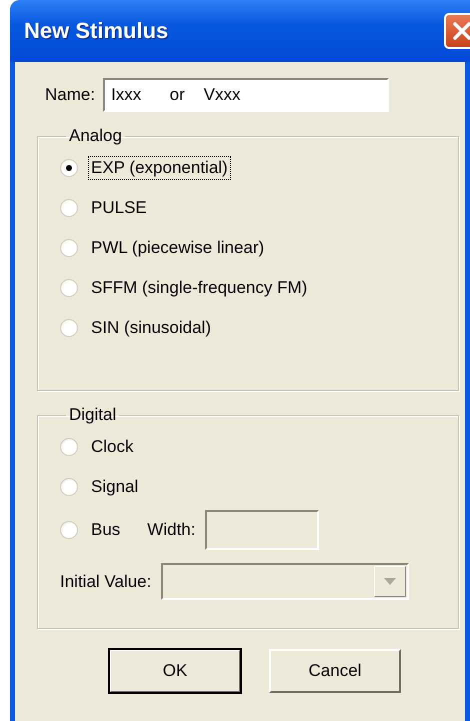  Describe the element at coordinates (199, 288) in the screenshot. I see `radio-label: SFFM (single-frequency FM)` at that location.